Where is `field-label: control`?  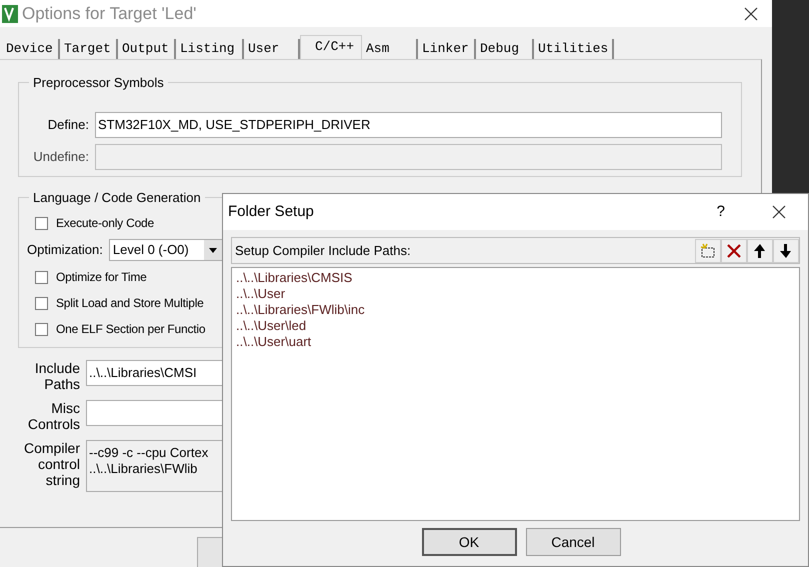 field-label: control is located at coordinates (59, 464).